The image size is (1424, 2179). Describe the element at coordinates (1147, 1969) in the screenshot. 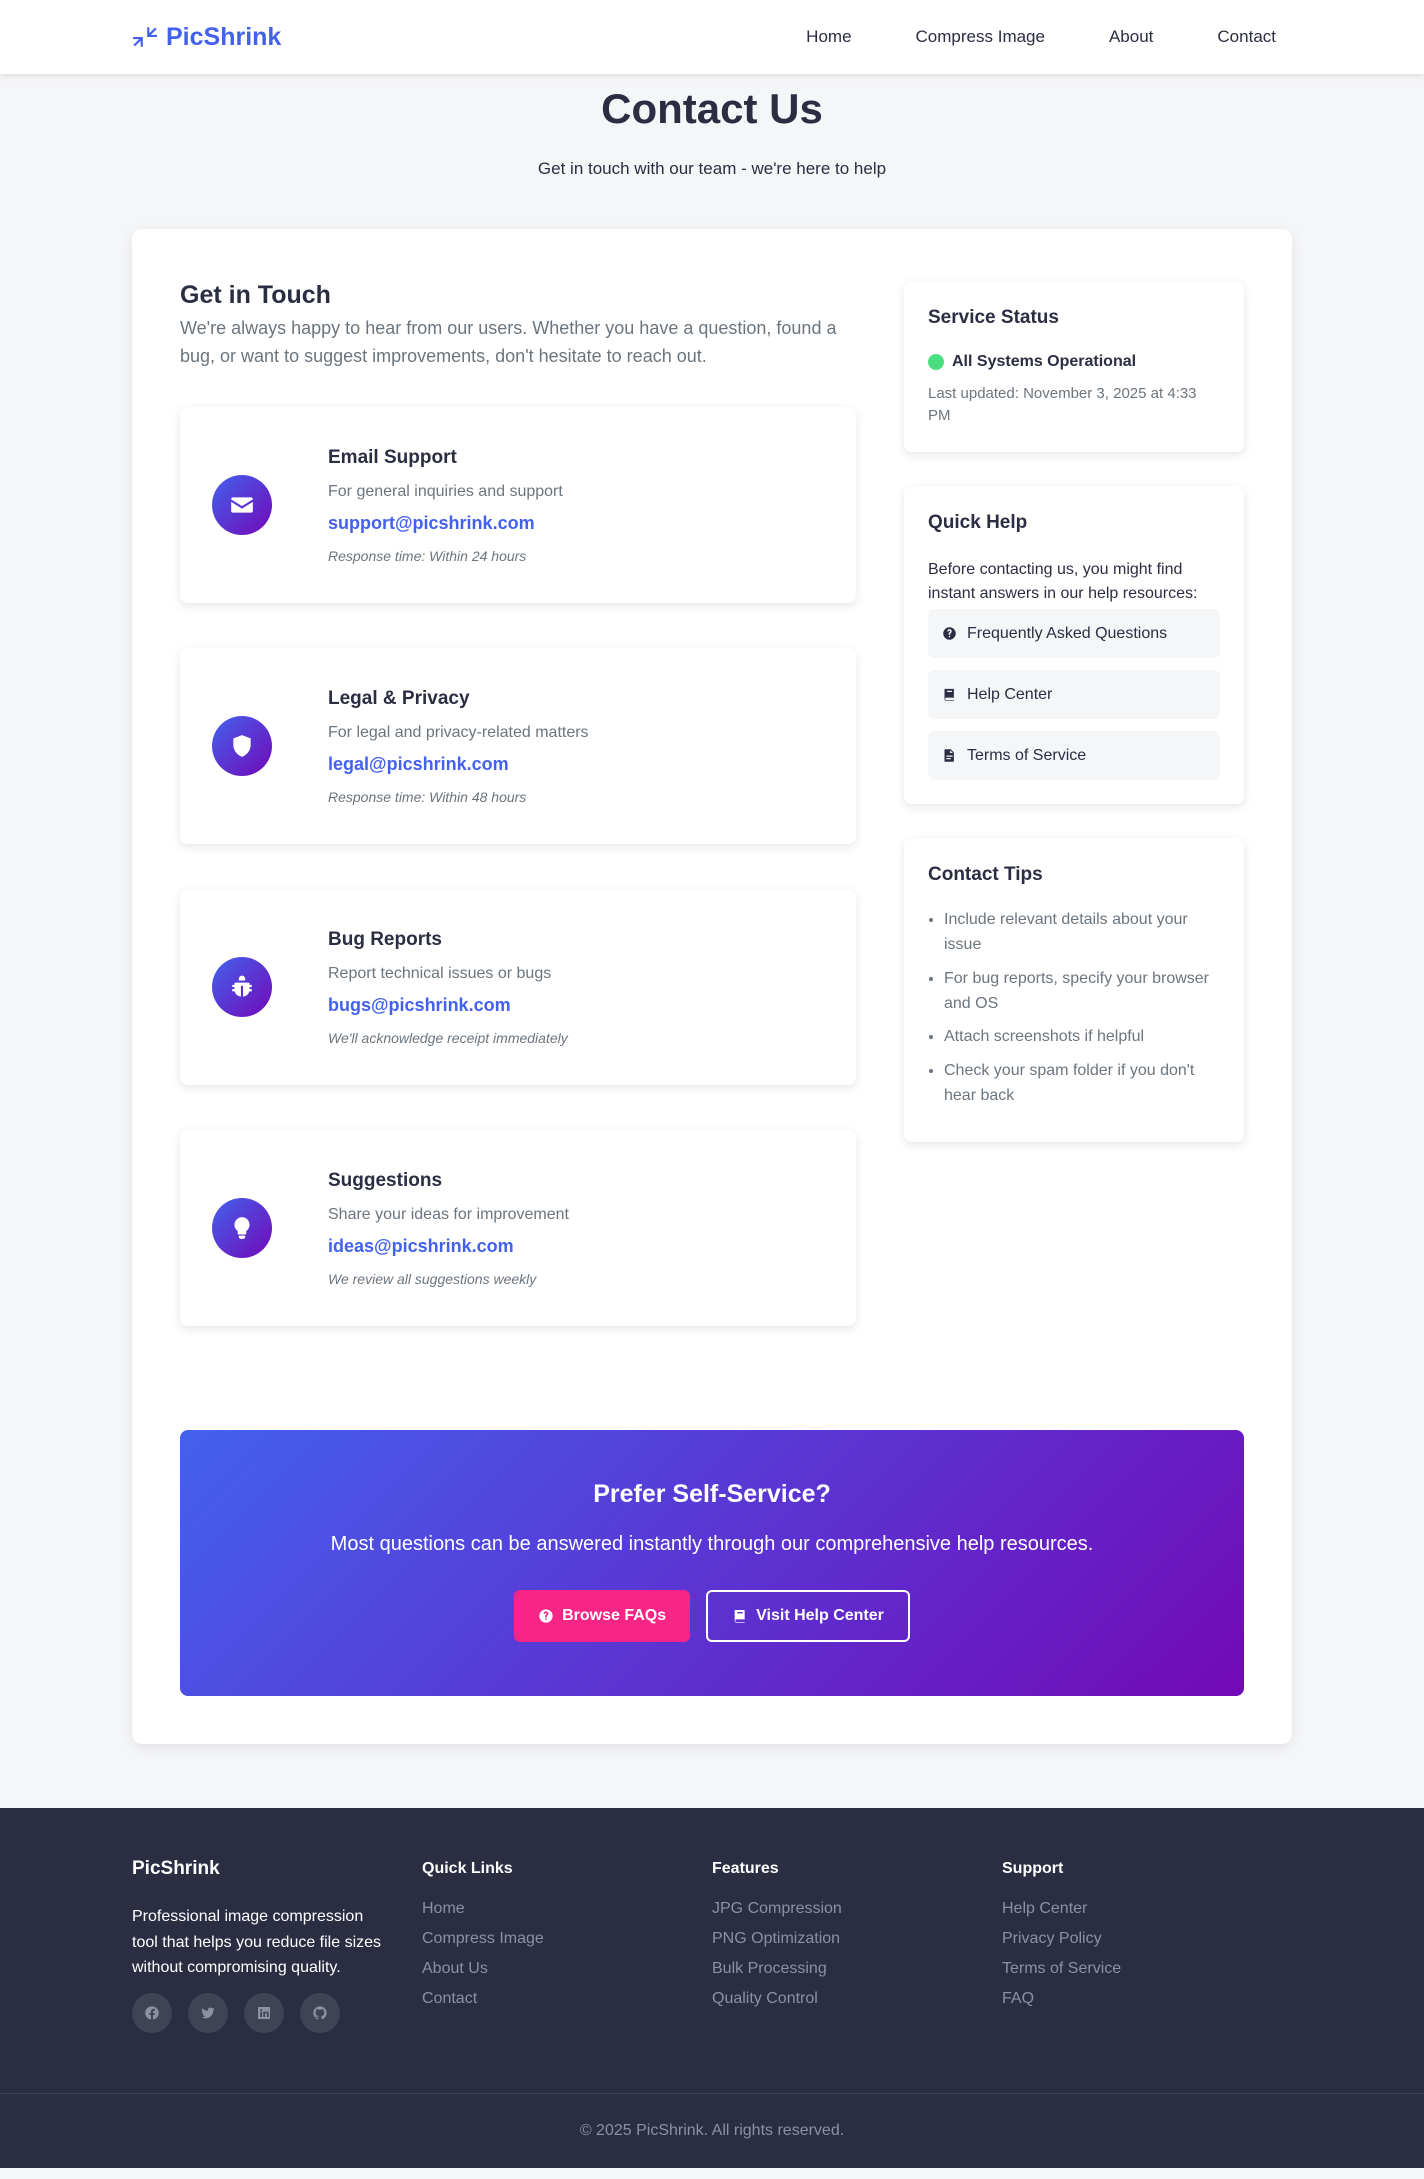

I see `footer-link-terms-of-service: Terms of Service` at that location.